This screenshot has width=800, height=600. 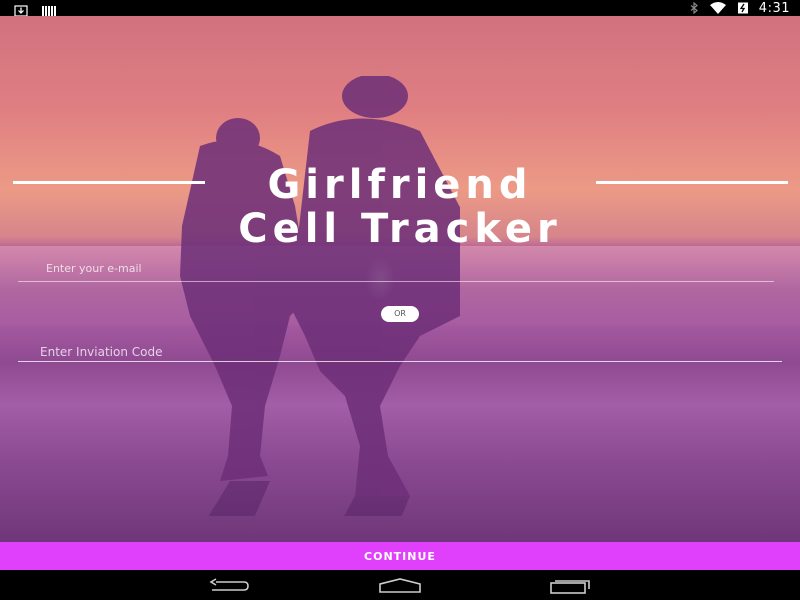 What do you see at coordinates (694, 9) in the screenshot?
I see `bluetooth-icon` at bounding box center [694, 9].